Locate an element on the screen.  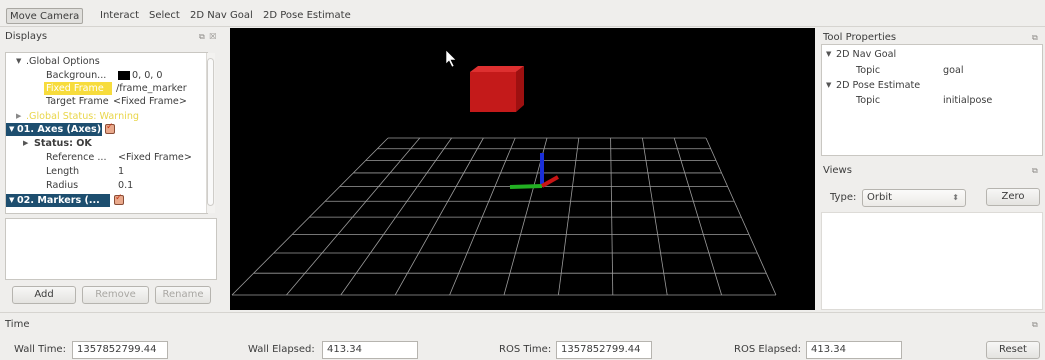
tool-prop-pose-estimate: ▼ 2D Pose Estimate is located at coordinates (932, 85).